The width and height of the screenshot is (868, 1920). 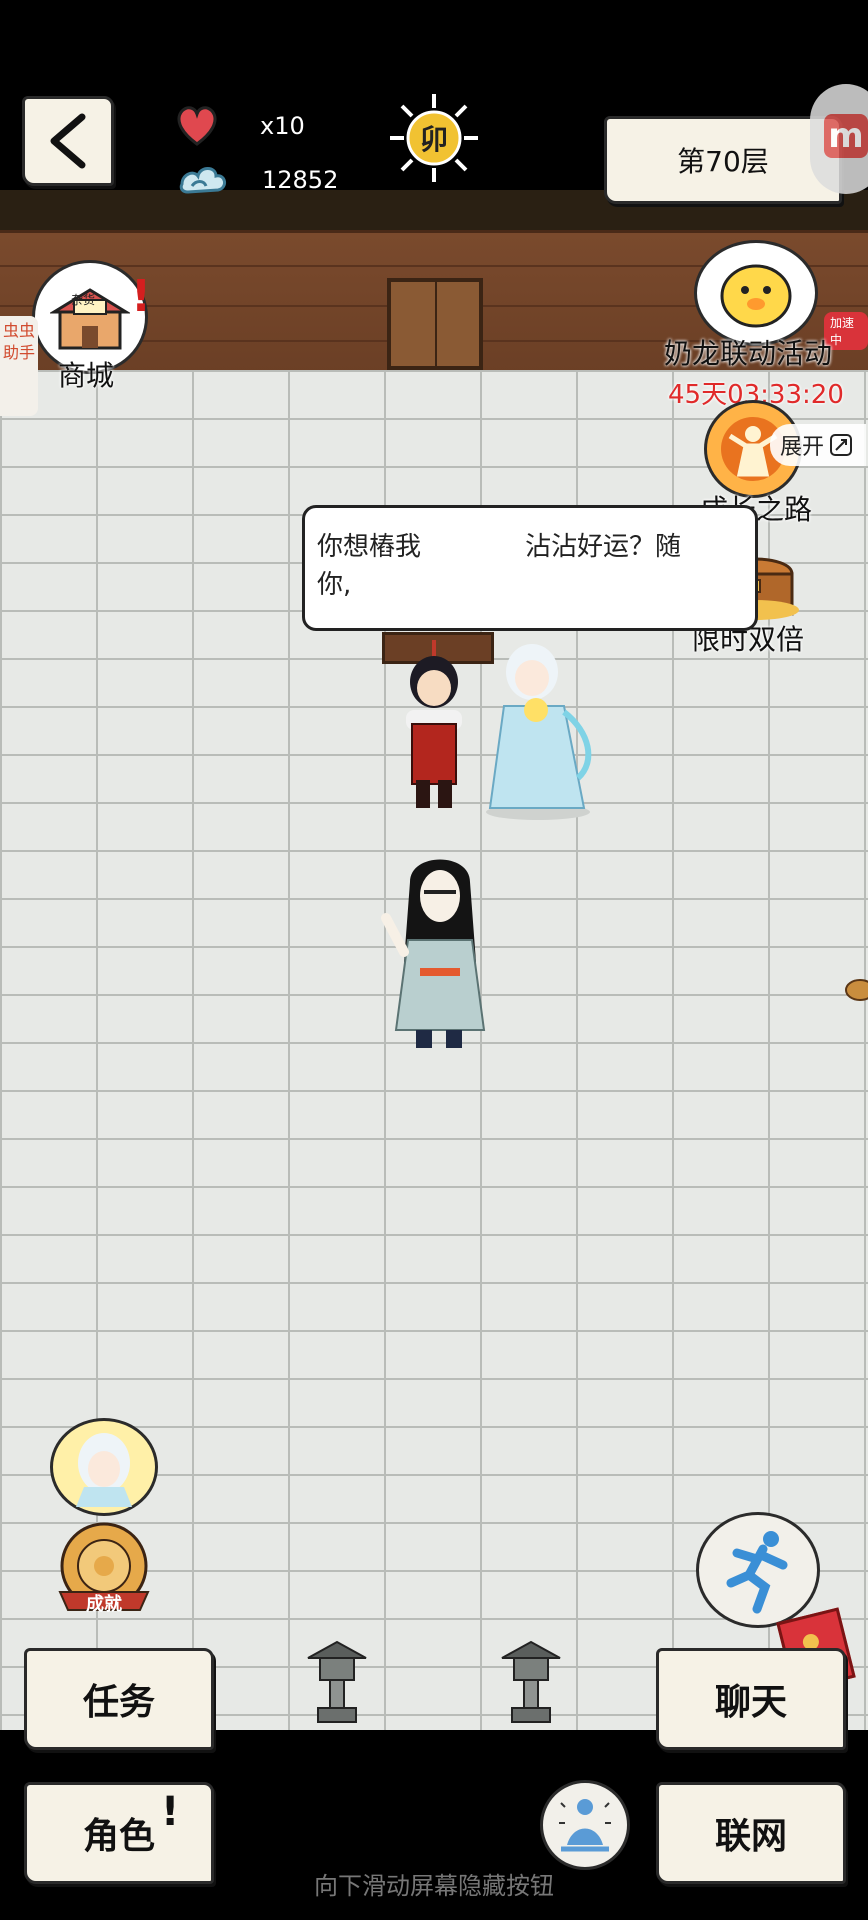 I want to click on lives-count: x10, so click(x=282, y=126).